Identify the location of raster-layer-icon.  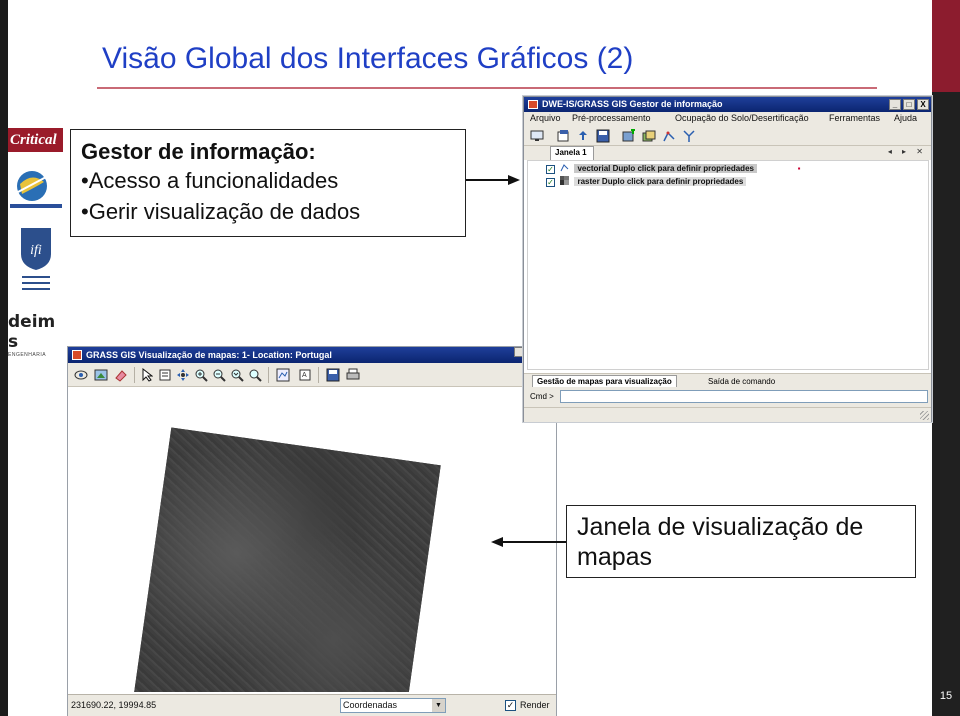
(565, 180).